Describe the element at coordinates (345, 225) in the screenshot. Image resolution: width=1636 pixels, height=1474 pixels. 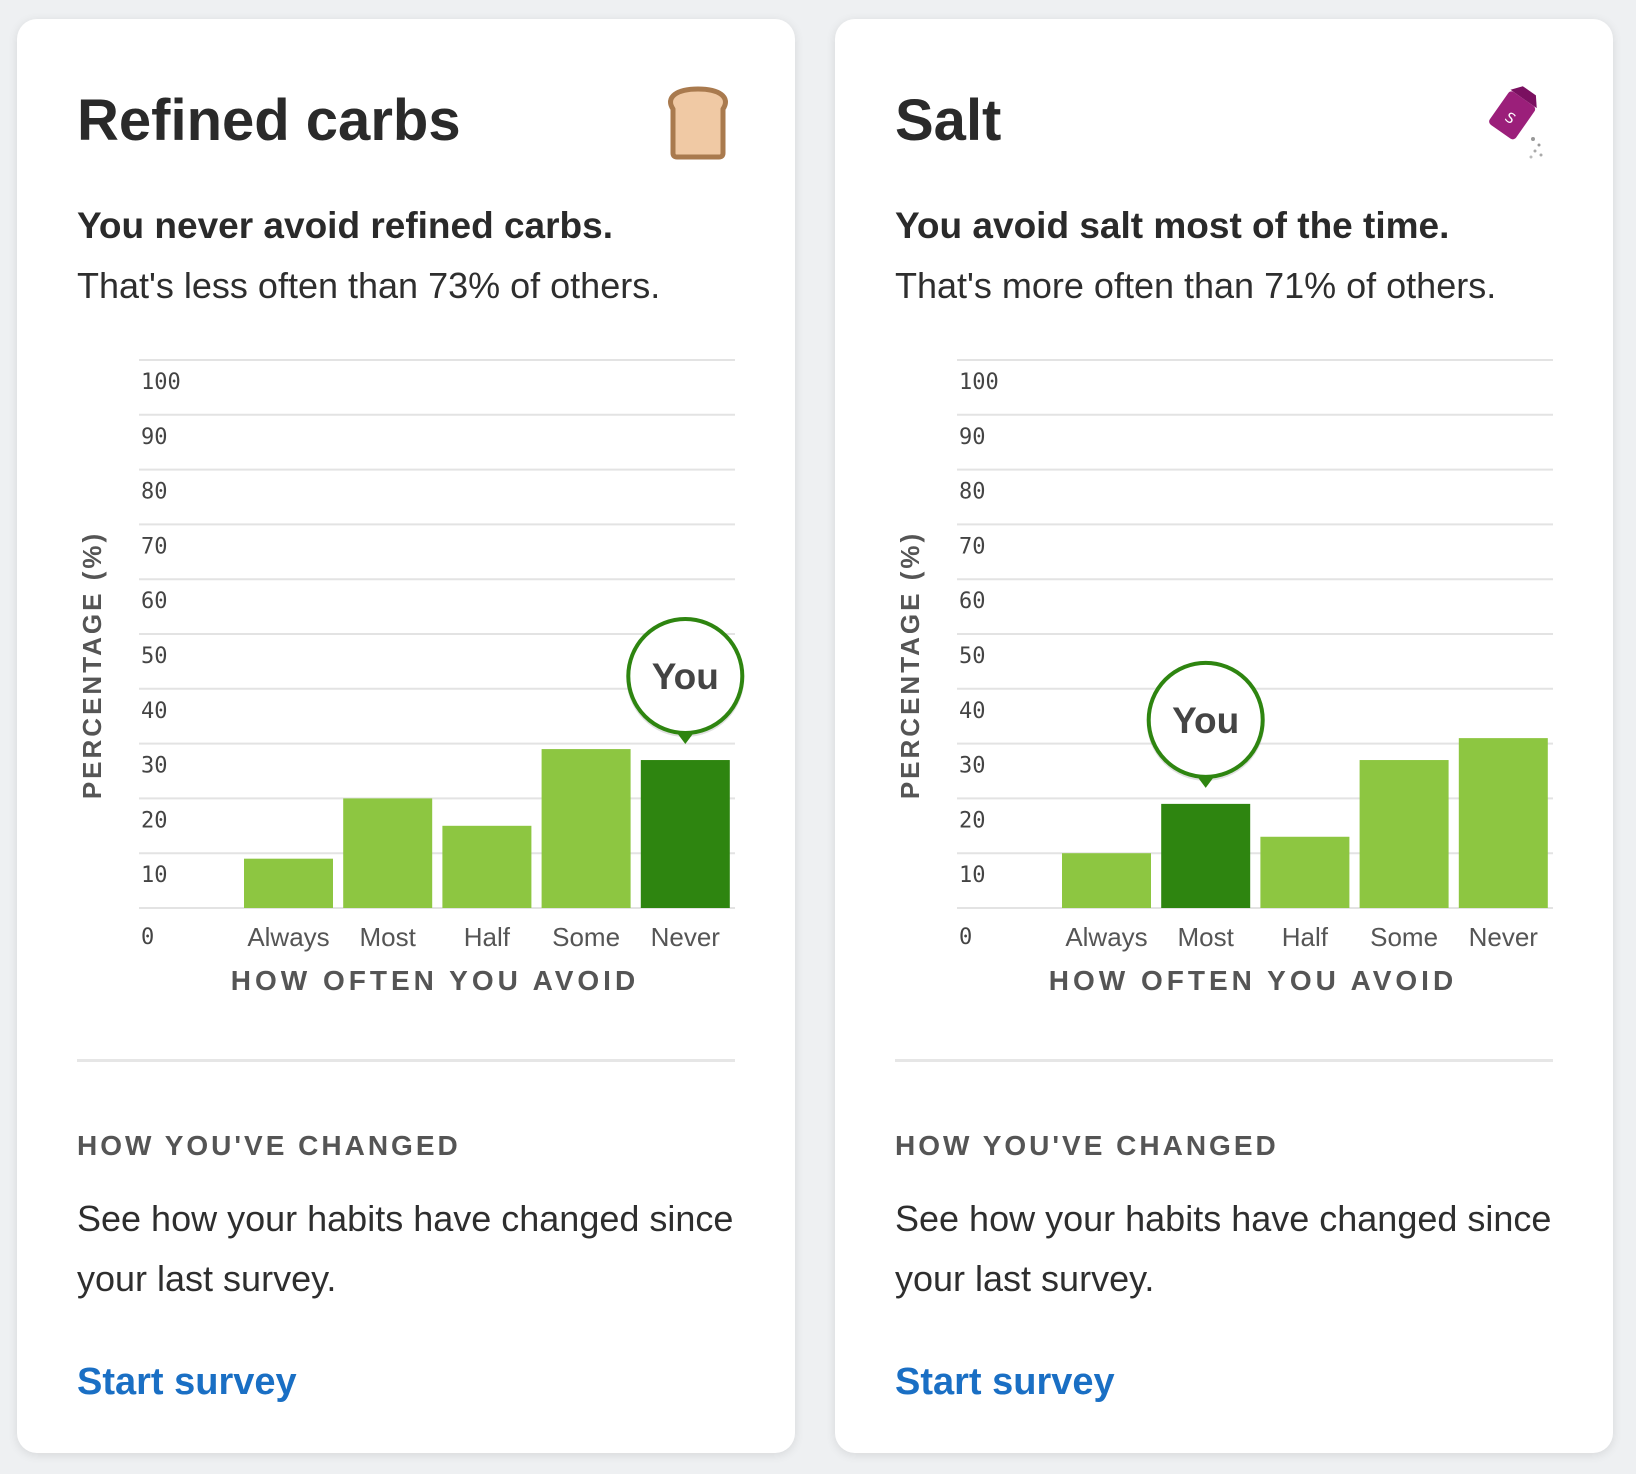
I see `headline: You never avoid refined carbs.` at that location.